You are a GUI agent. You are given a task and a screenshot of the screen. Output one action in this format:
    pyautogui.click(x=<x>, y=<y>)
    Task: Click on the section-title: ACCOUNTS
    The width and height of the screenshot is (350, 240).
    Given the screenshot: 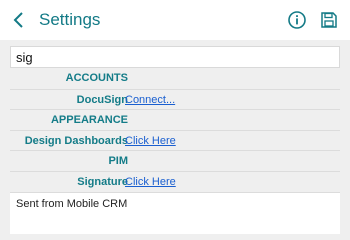 What is the action you would take?
    pyautogui.click(x=96, y=78)
    